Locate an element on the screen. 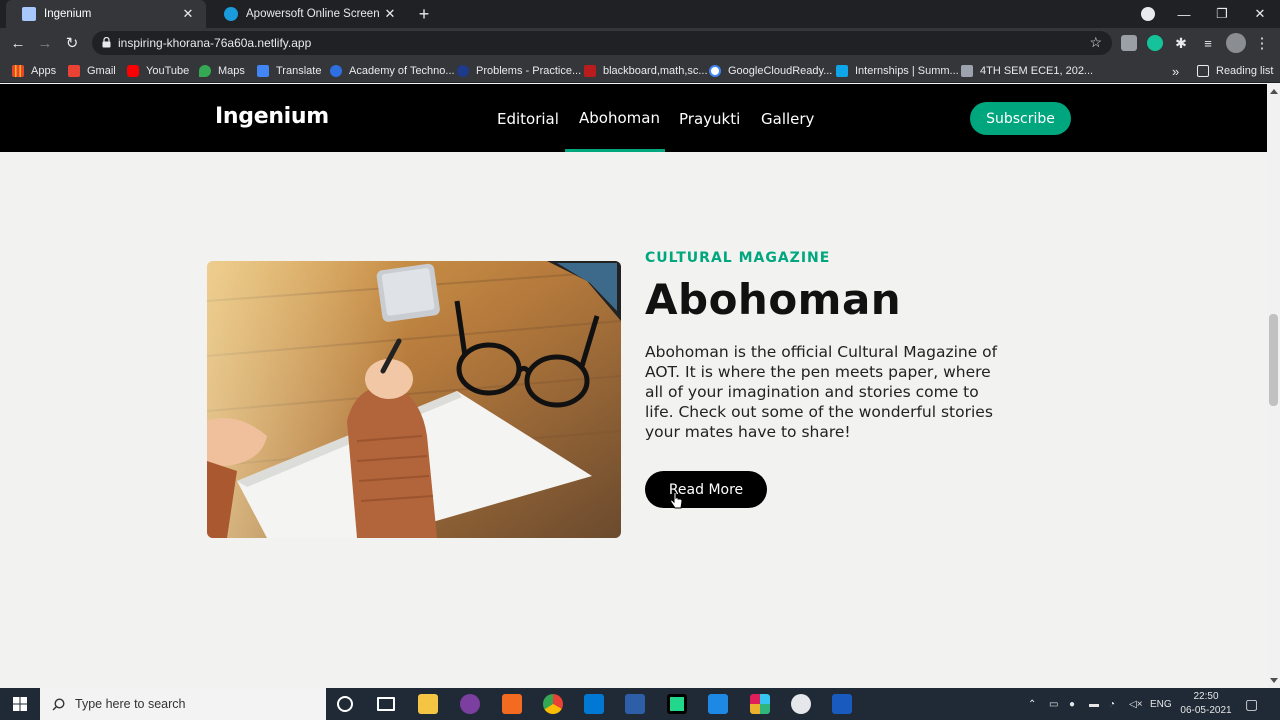  bookmark-youtube: YouTube is located at coordinates (158, 71).